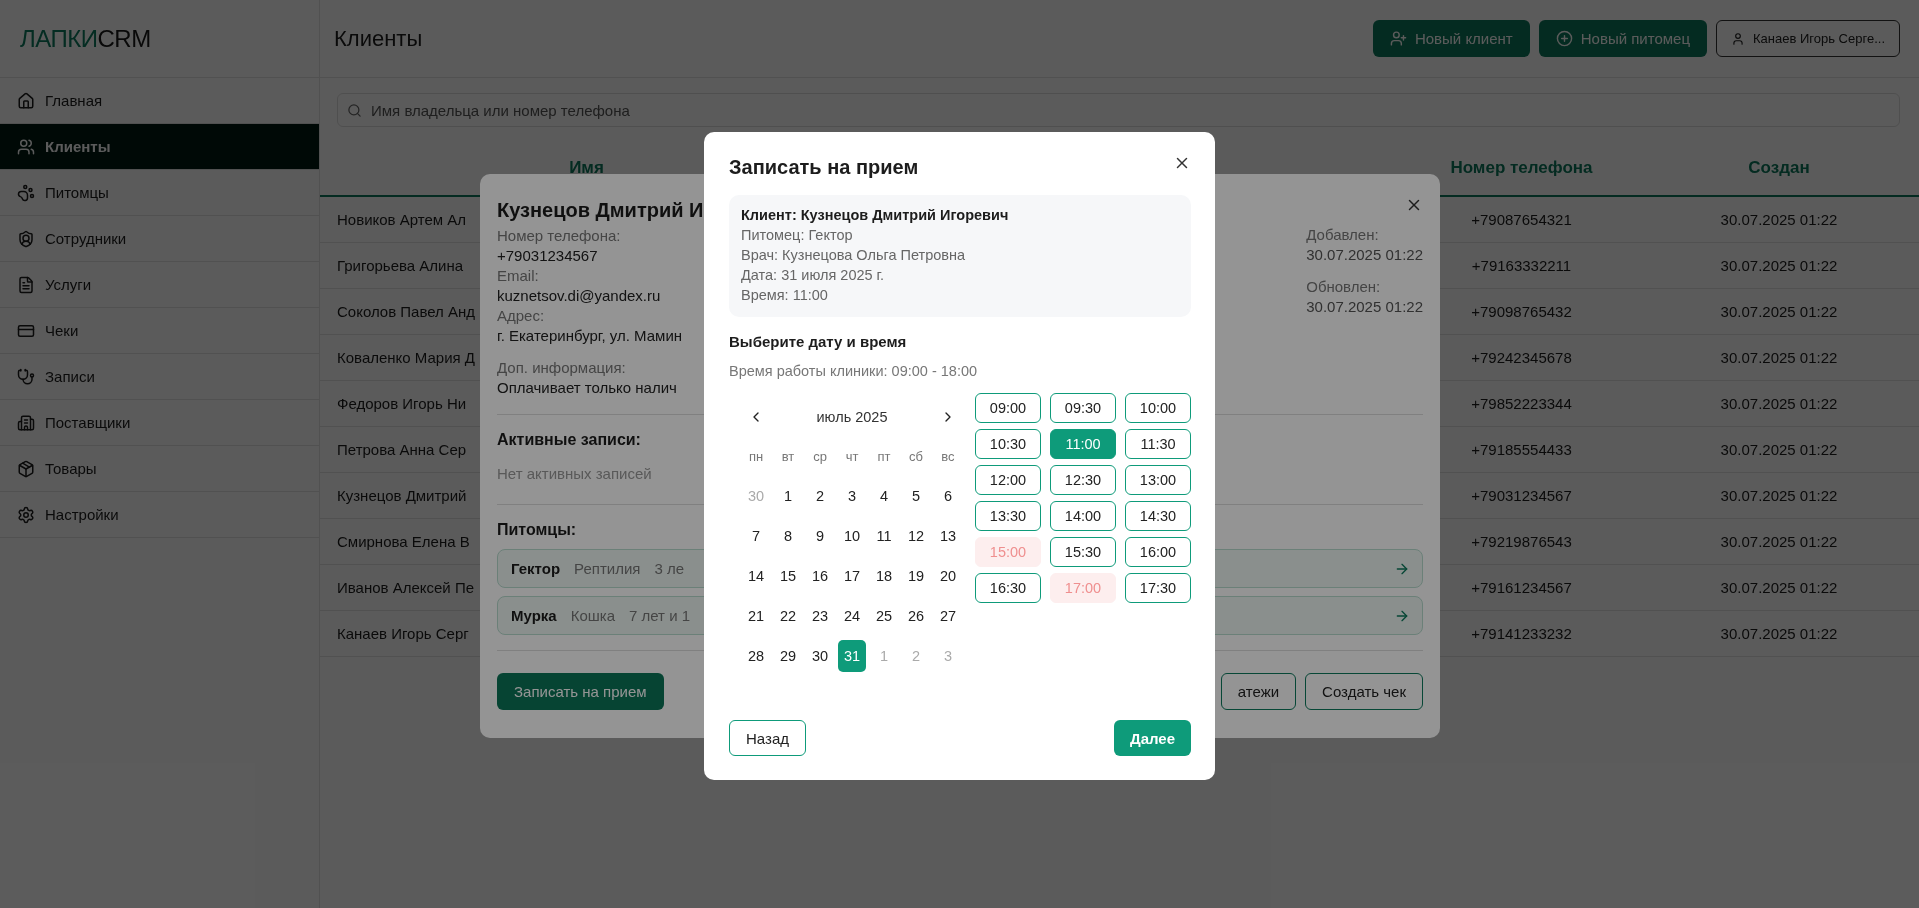  What do you see at coordinates (1083, 516) in the screenshot?
I see `time-slot: 14:00` at bounding box center [1083, 516].